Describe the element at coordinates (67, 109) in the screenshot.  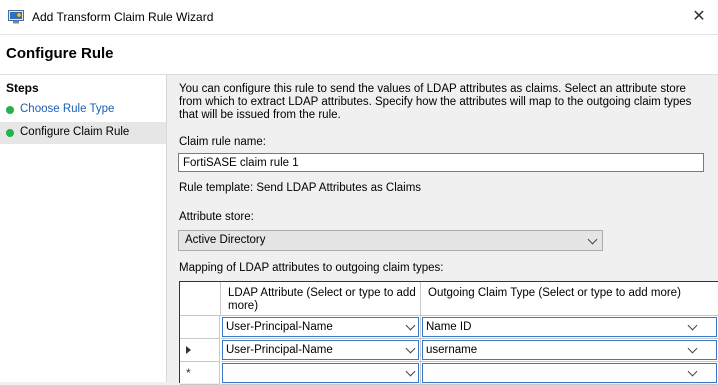
I see `step-label: Choose Rule Type` at that location.